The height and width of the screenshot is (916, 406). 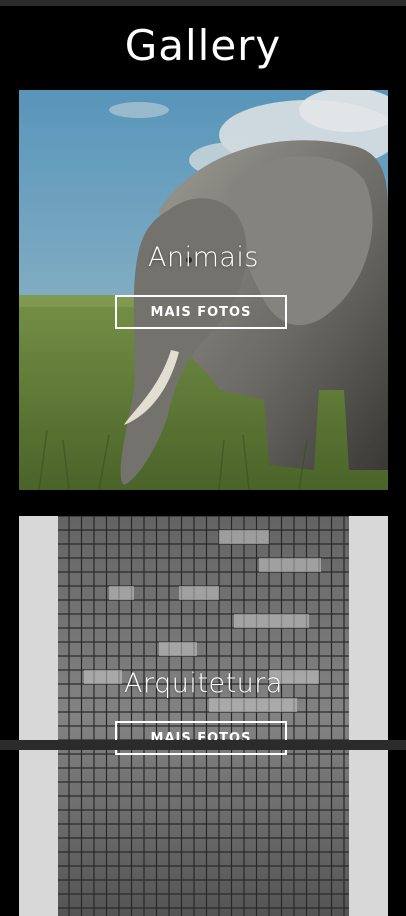 I want to click on bottom-bar, so click(x=203, y=745).